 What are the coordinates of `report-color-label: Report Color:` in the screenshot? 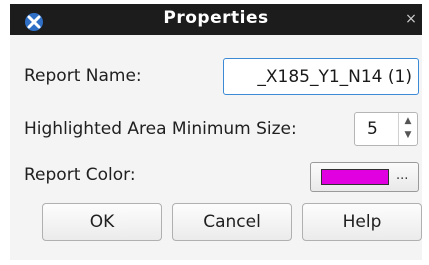 It's located at (80, 175).